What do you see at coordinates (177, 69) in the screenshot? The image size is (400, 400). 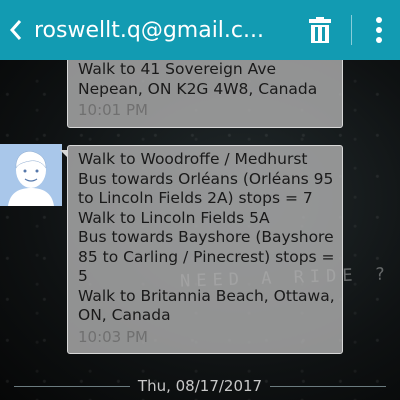 I see `message-line: Walk to 41 Sovereign Ave` at bounding box center [177, 69].